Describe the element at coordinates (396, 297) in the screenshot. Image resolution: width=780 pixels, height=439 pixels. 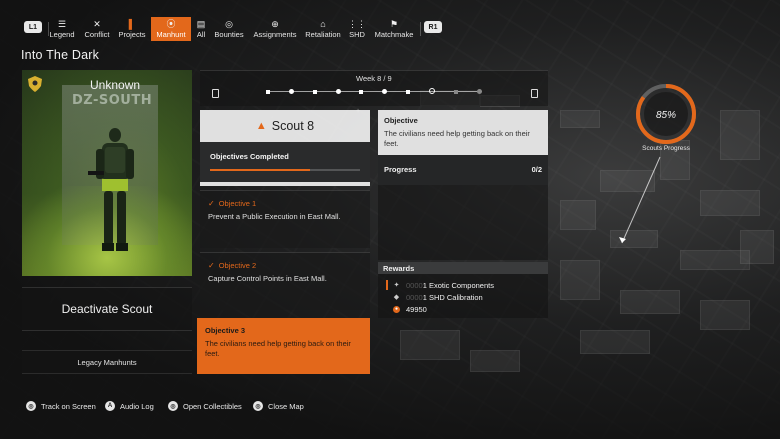
I see `shd-calibration-icon: ◆` at that location.